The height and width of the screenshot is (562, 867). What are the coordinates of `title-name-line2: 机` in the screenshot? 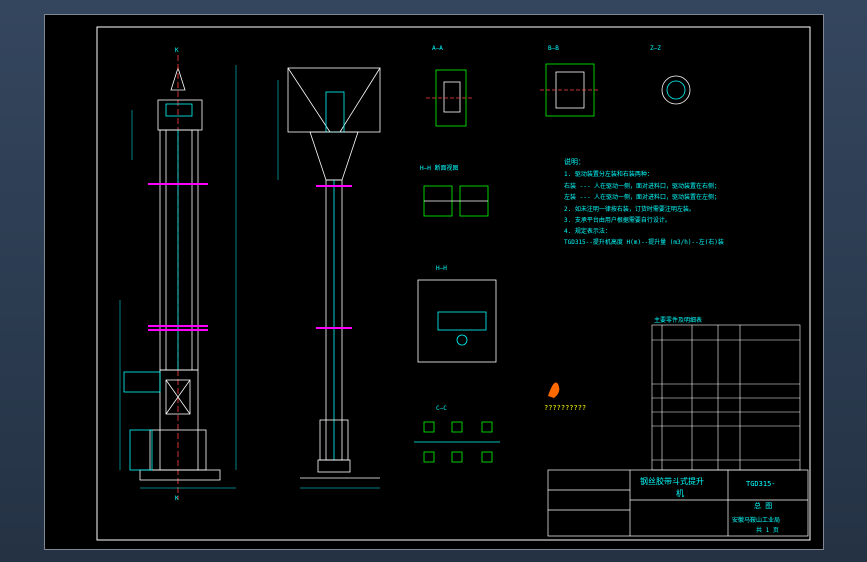 It's located at (680, 493).